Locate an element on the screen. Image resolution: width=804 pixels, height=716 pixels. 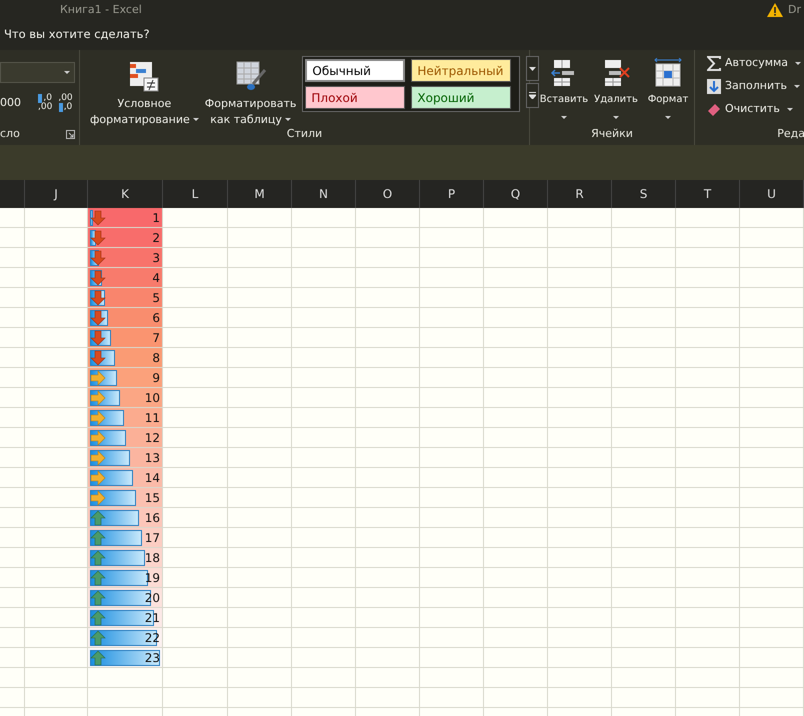
cell-style-option: Плохой is located at coordinates (355, 97).